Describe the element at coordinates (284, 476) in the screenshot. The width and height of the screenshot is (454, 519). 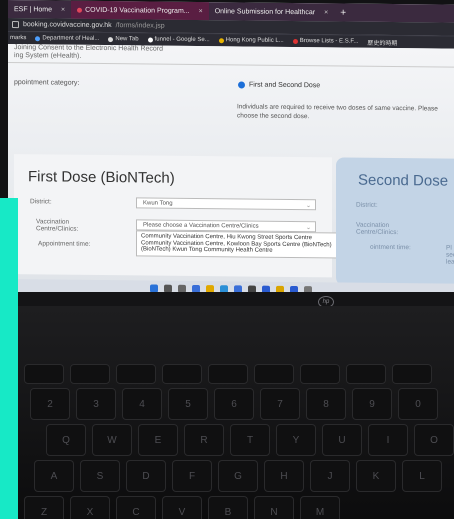
I see `key: H` at that location.